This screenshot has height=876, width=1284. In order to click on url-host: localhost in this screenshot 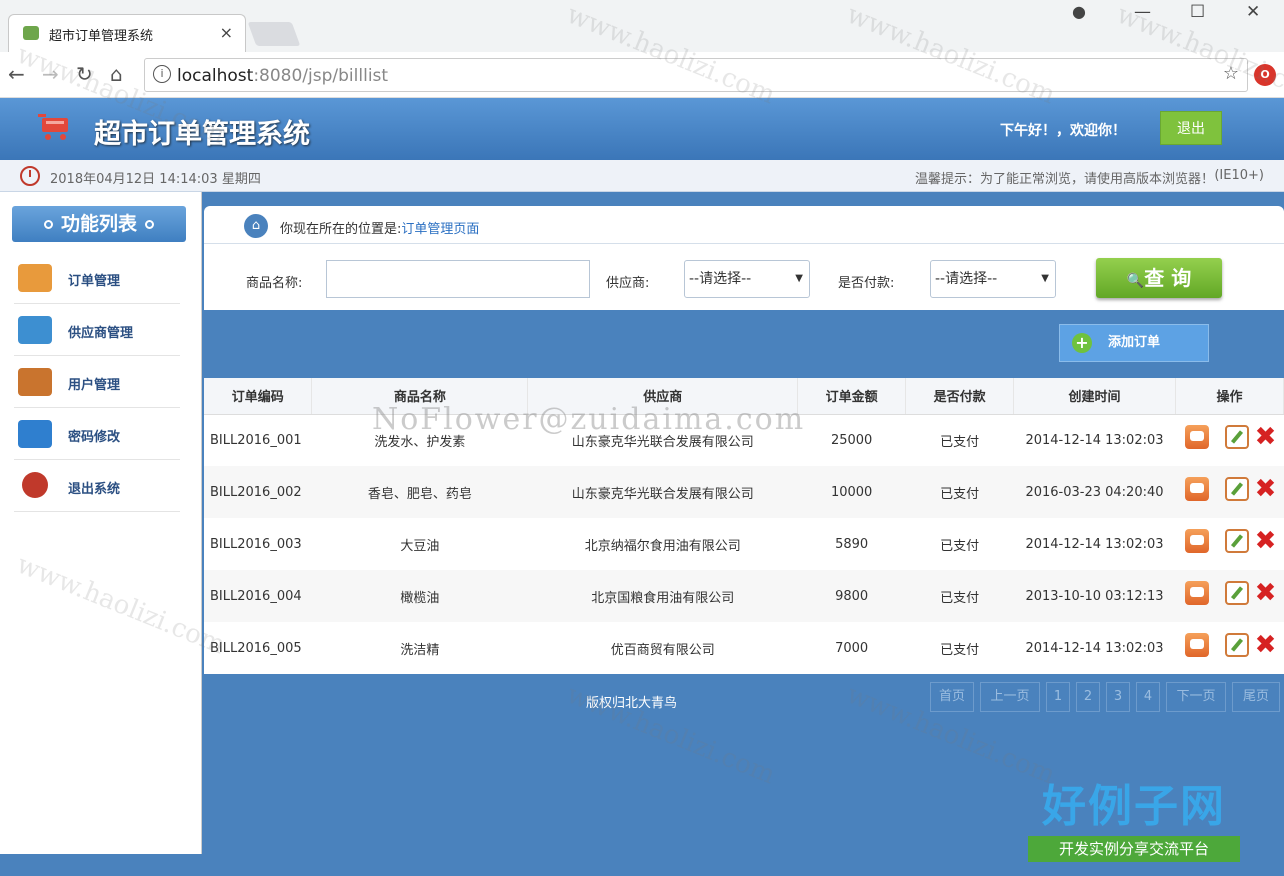, I will do `click(215, 76)`.